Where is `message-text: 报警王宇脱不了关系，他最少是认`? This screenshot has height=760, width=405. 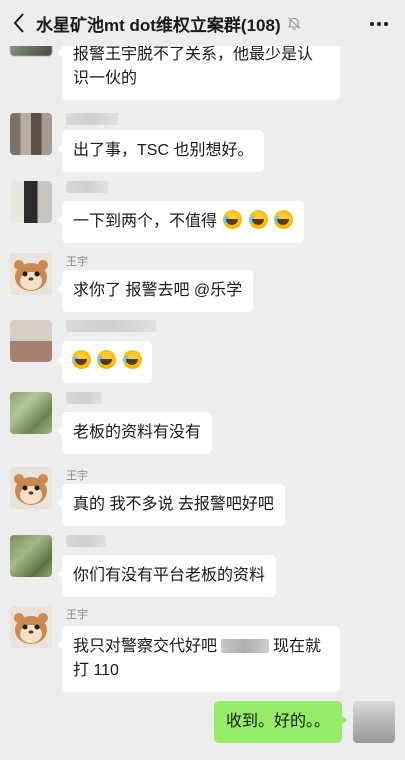
message-text: 报警王宇脱不了关系，他最少是认 is located at coordinates (193, 54).